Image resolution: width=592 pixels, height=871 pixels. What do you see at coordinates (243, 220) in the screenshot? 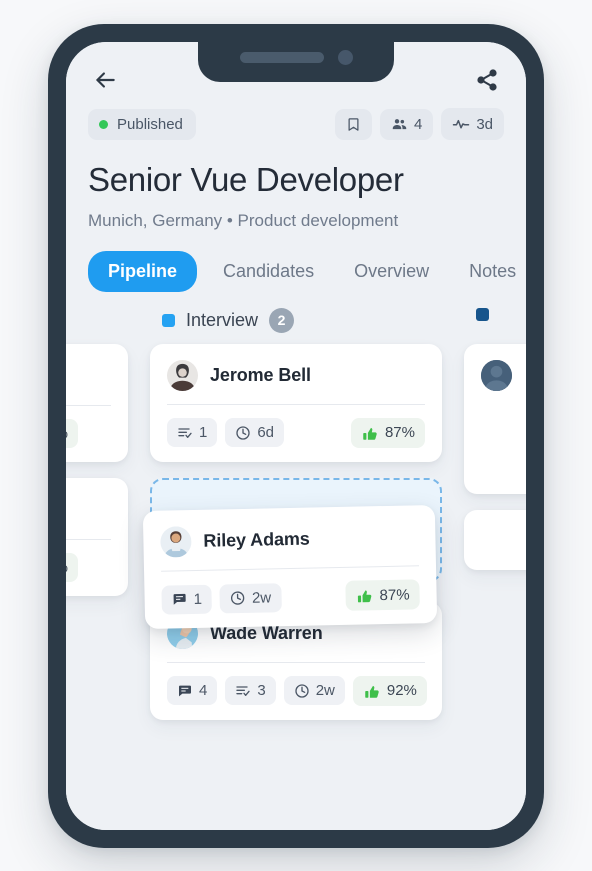
I see `job-subtitle: Munich, Germany • Product development` at bounding box center [243, 220].